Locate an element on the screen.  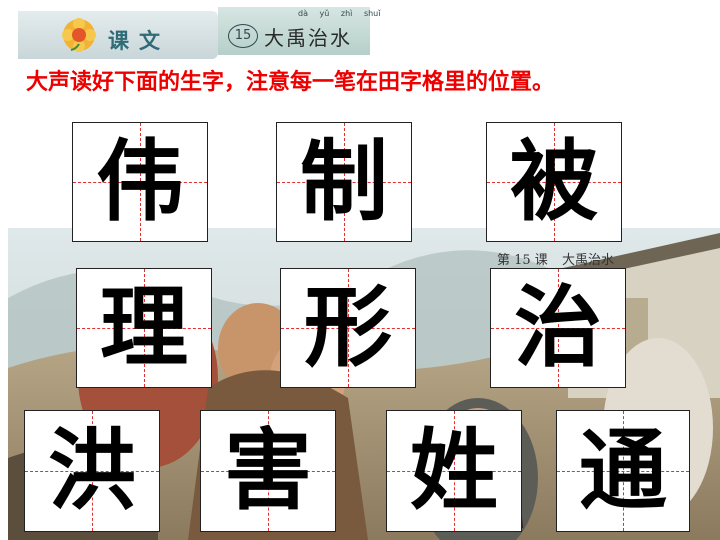
lesson-title-pinyin: dà yǔ zhì shuǐ is located at coordinates (343, 13).